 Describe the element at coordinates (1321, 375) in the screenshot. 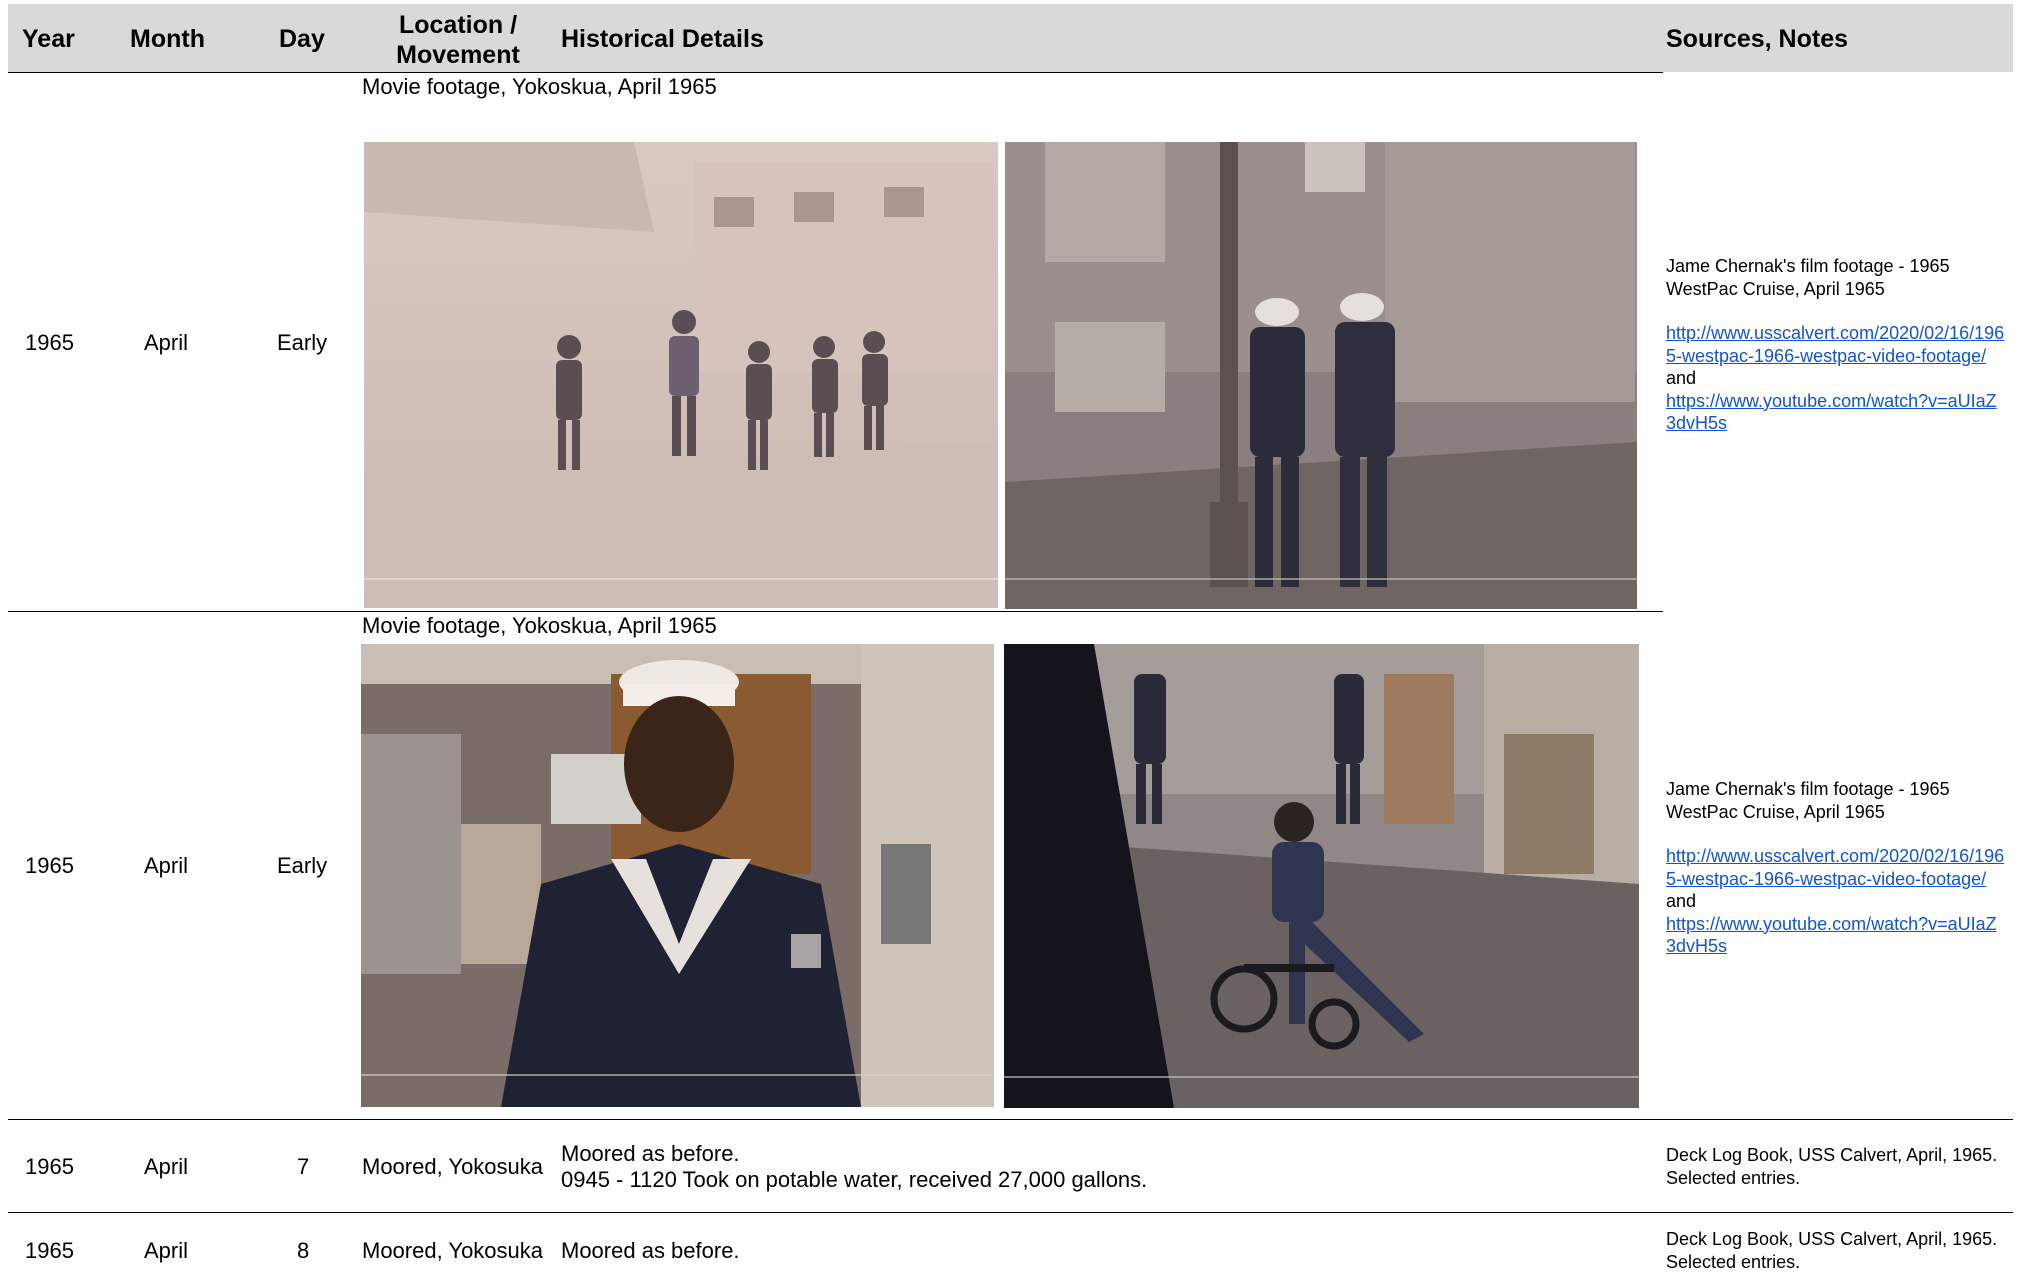

I see `film-still-two-sailors-walking` at that location.